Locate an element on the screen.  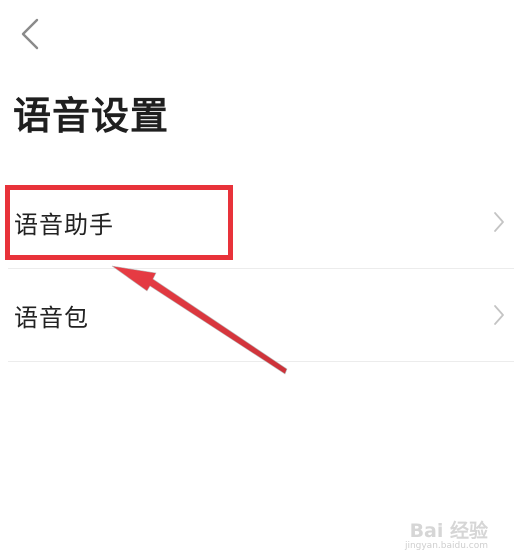
back-button is located at coordinates (30, 34).